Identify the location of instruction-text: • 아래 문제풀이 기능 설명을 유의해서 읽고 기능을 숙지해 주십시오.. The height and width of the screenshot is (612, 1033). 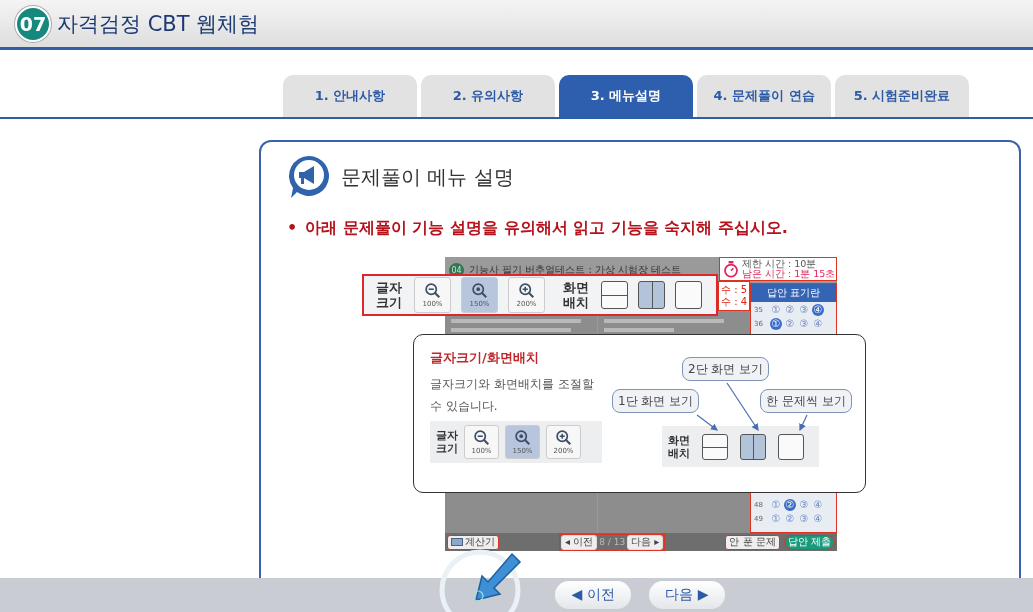
(538, 228).